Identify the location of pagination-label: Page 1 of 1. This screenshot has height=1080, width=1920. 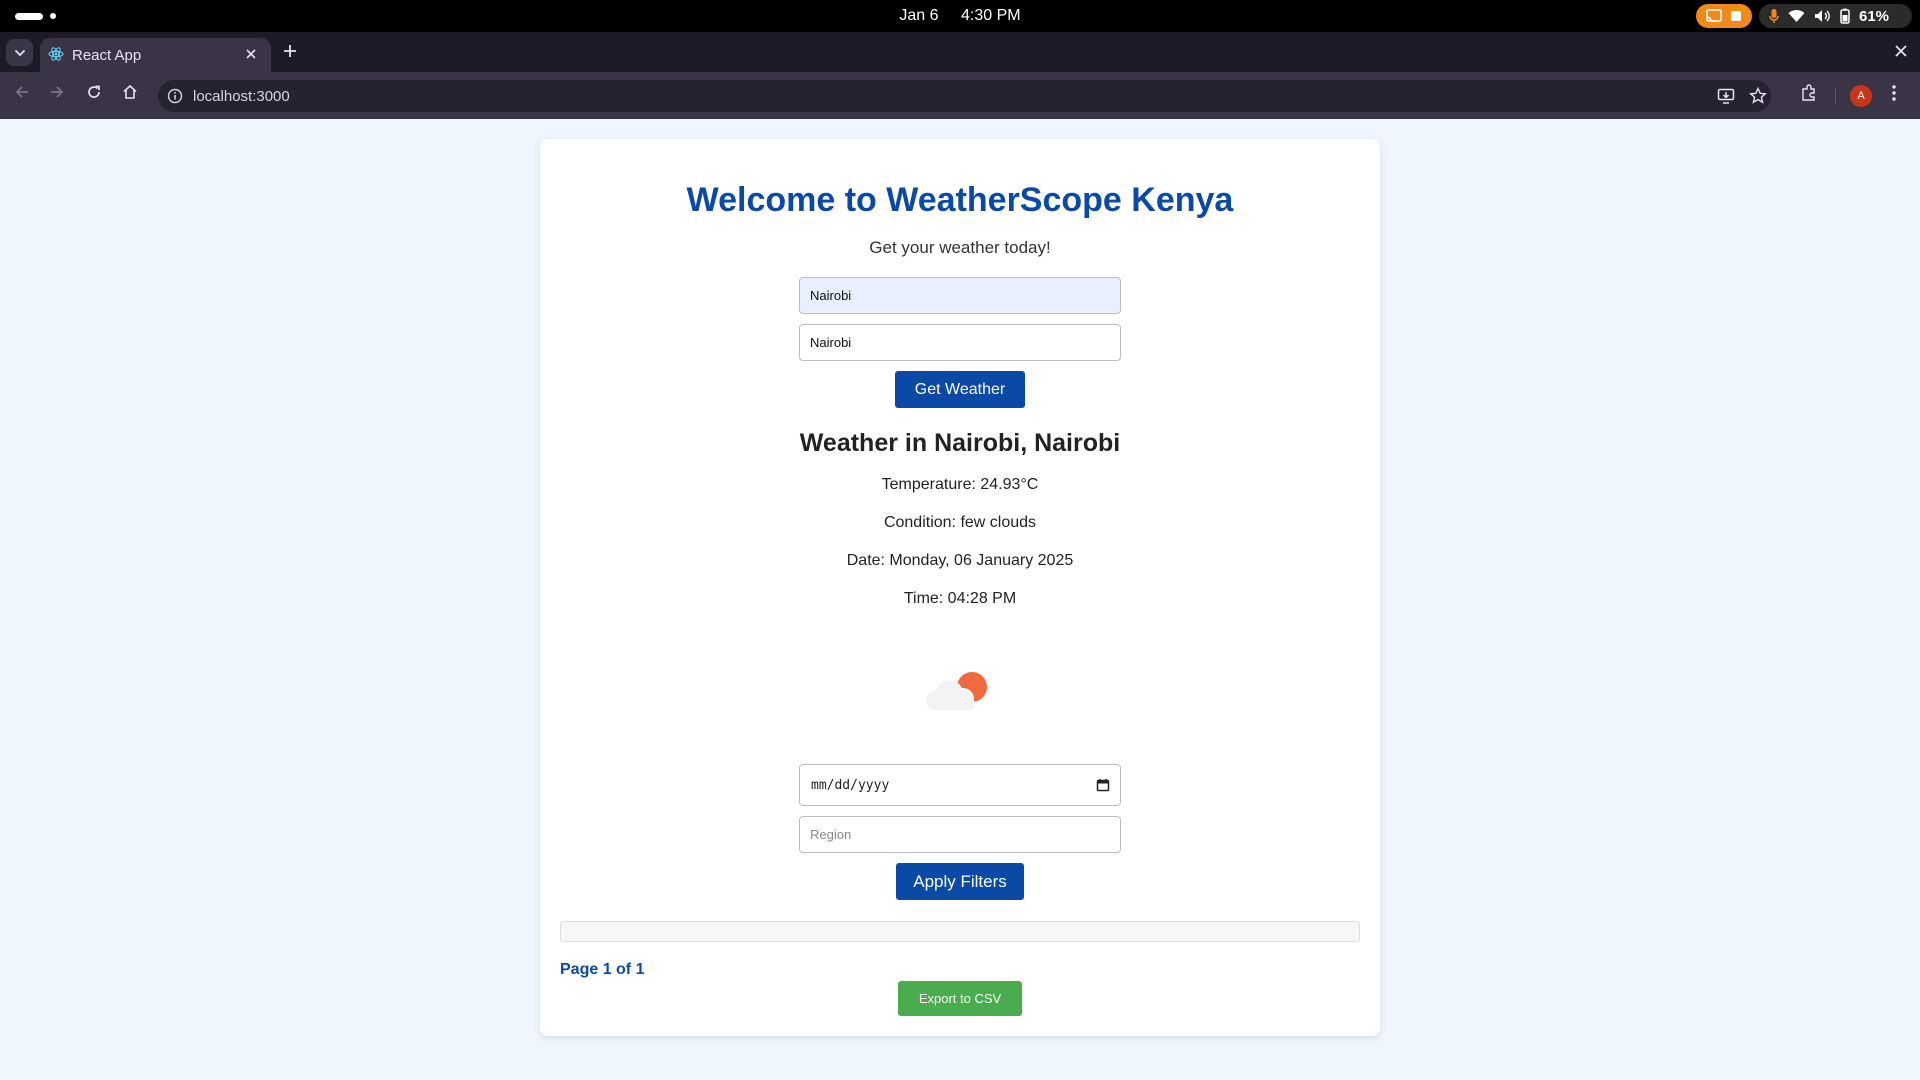
(602, 969).